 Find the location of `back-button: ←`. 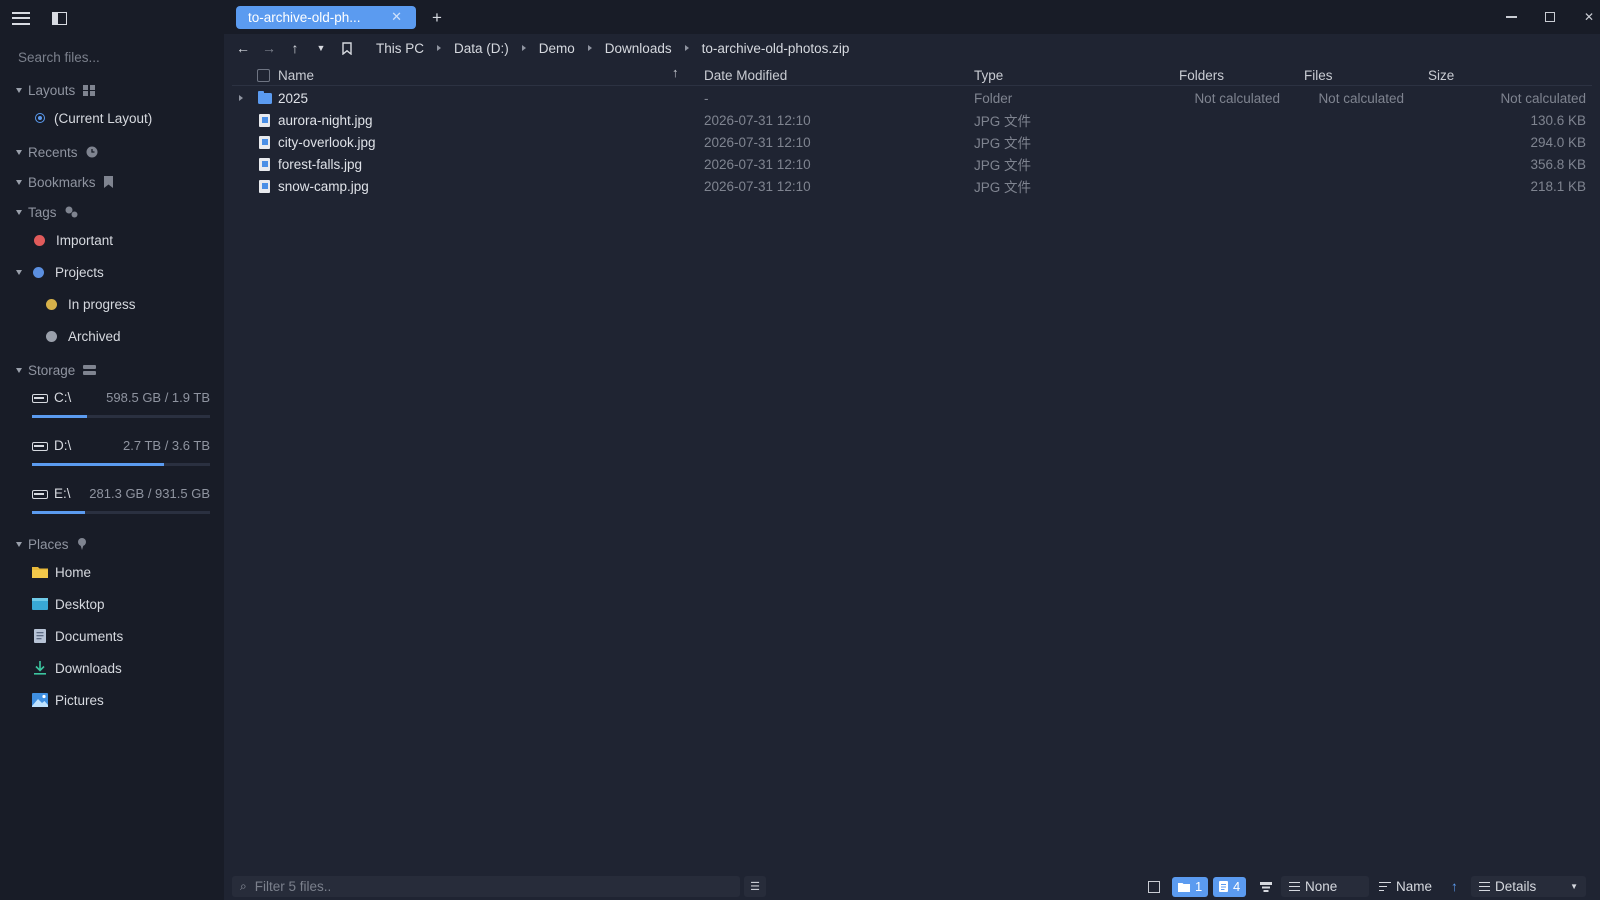

back-button: ← is located at coordinates (243, 48).